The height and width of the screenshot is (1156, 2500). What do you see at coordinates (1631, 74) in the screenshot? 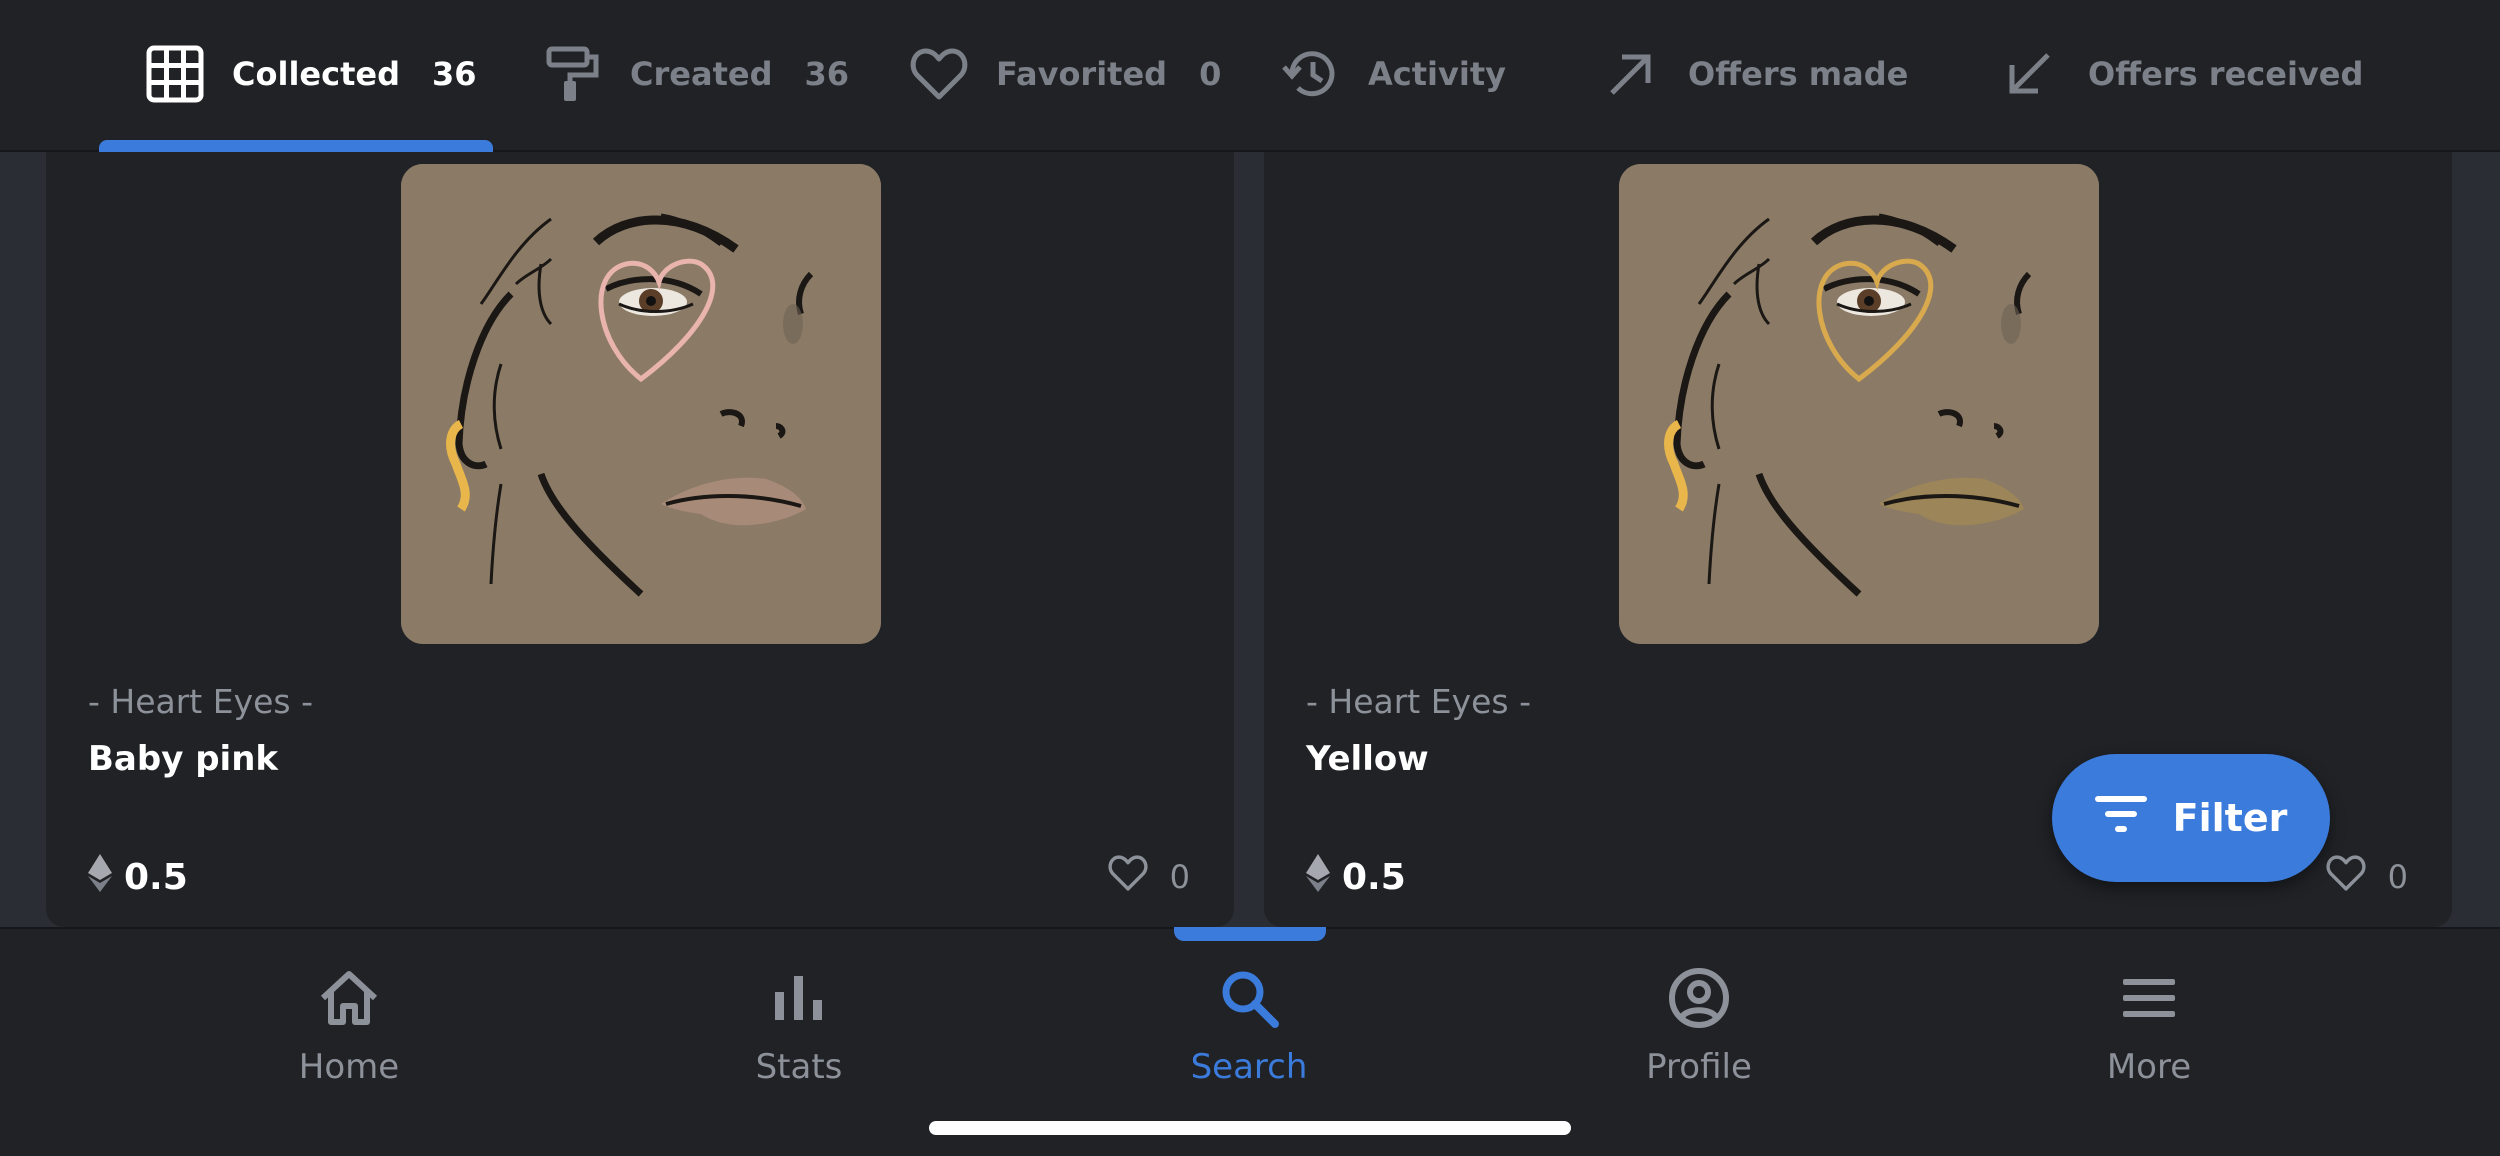
I see `arrow-up-right-icon` at bounding box center [1631, 74].